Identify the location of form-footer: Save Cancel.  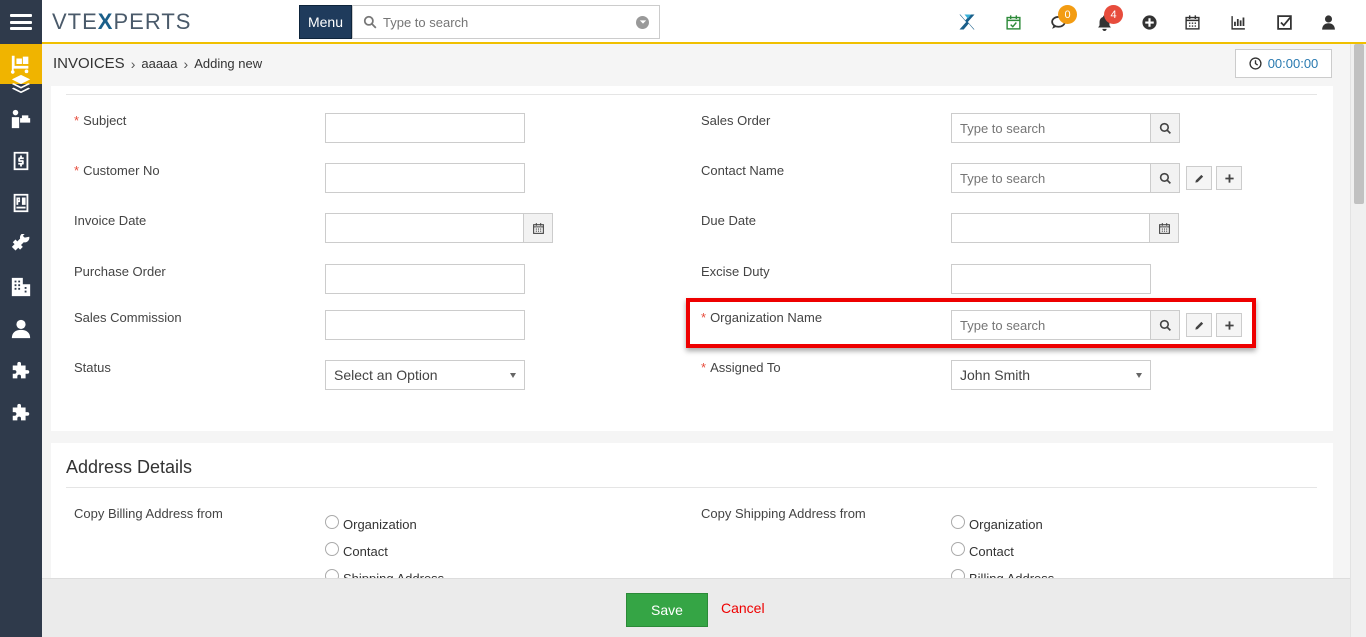
(696, 607).